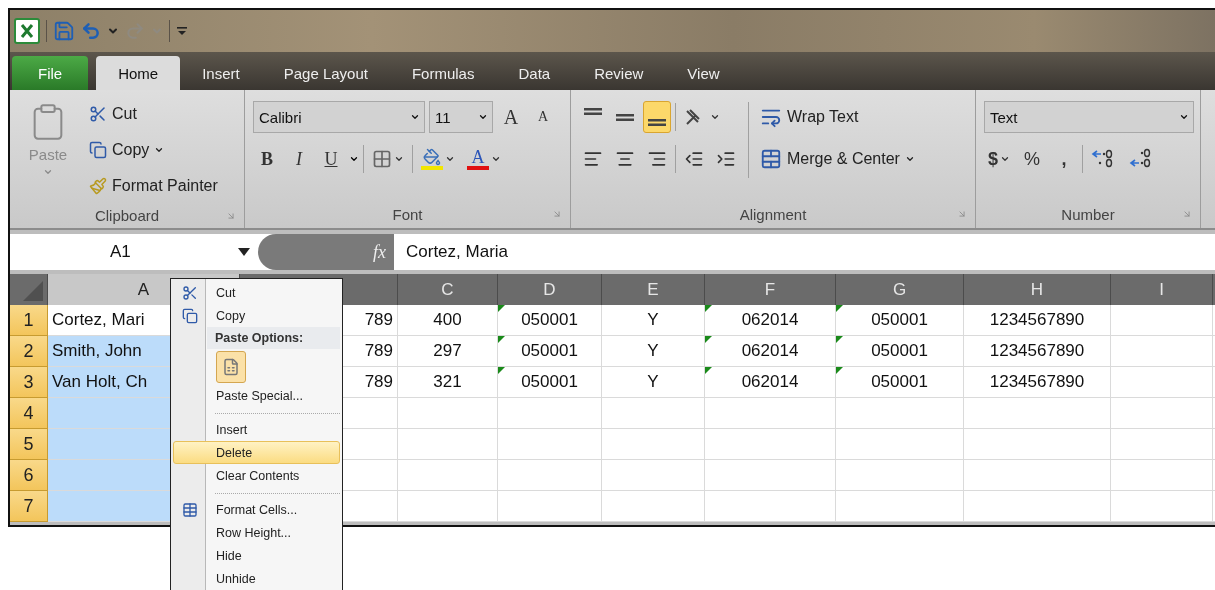  What do you see at coordinates (134, 252) in the screenshot?
I see `name-box: A1` at bounding box center [134, 252].